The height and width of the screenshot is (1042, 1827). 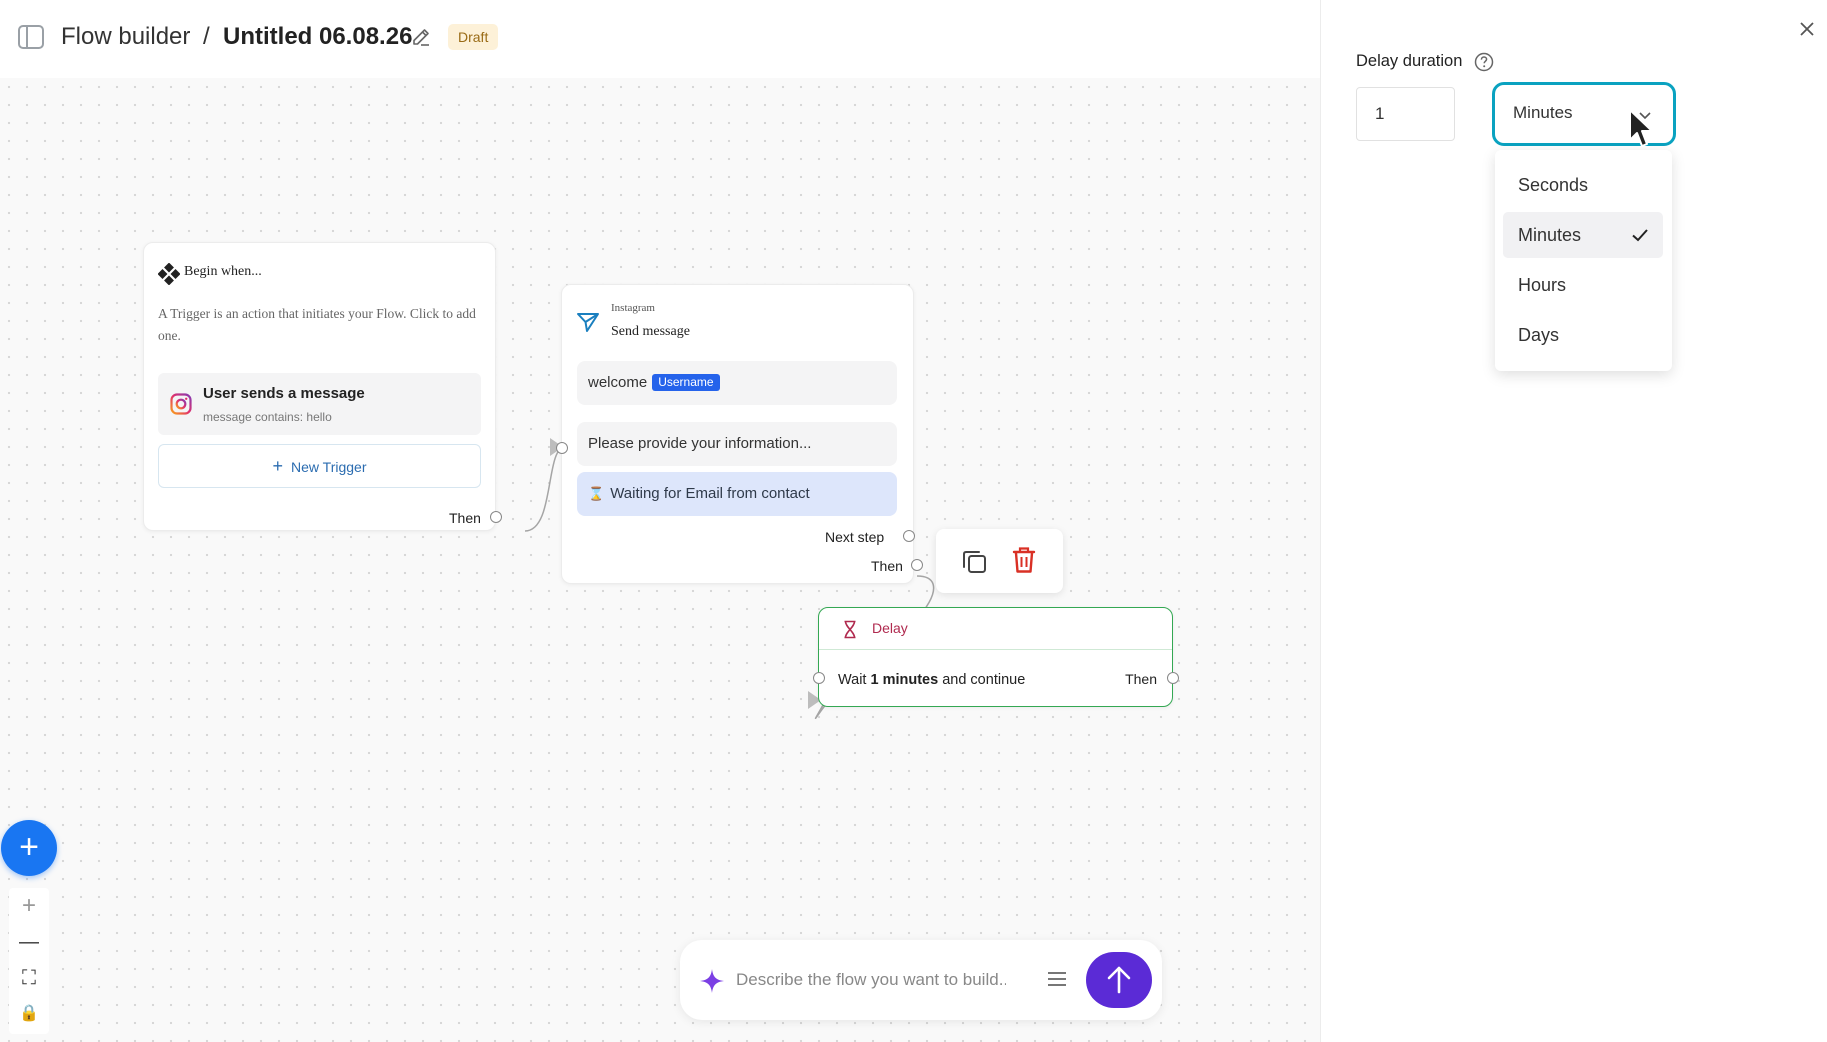 I want to click on delay-node-description: Wait 1 minutes and continue, so click(x=931, y=680).